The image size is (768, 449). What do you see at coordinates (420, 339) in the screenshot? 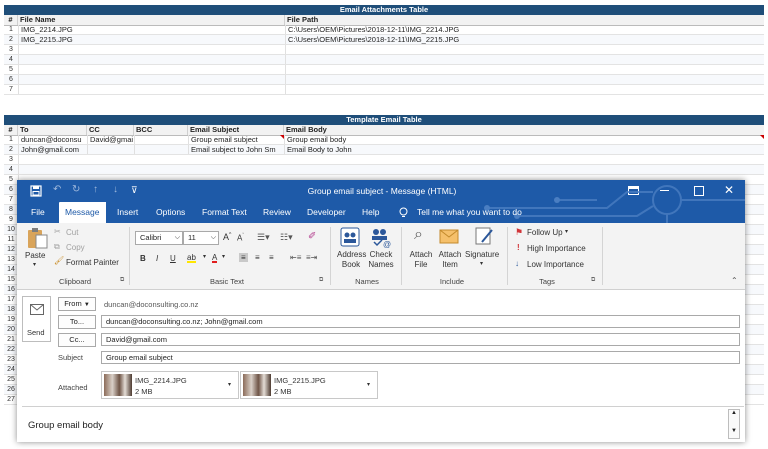
I see `cc-field: David@gmail.com` at bounding box center [420, 339].